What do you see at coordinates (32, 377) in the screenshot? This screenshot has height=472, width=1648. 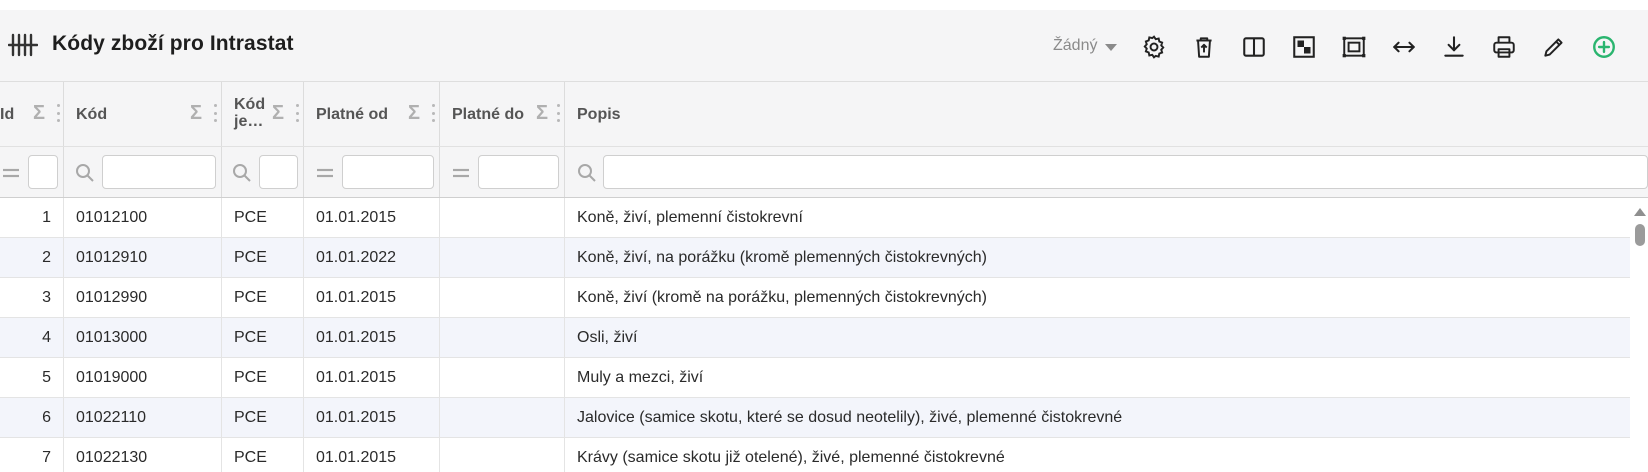 I see `cell-id: 5` at bounding box center [32, 377].